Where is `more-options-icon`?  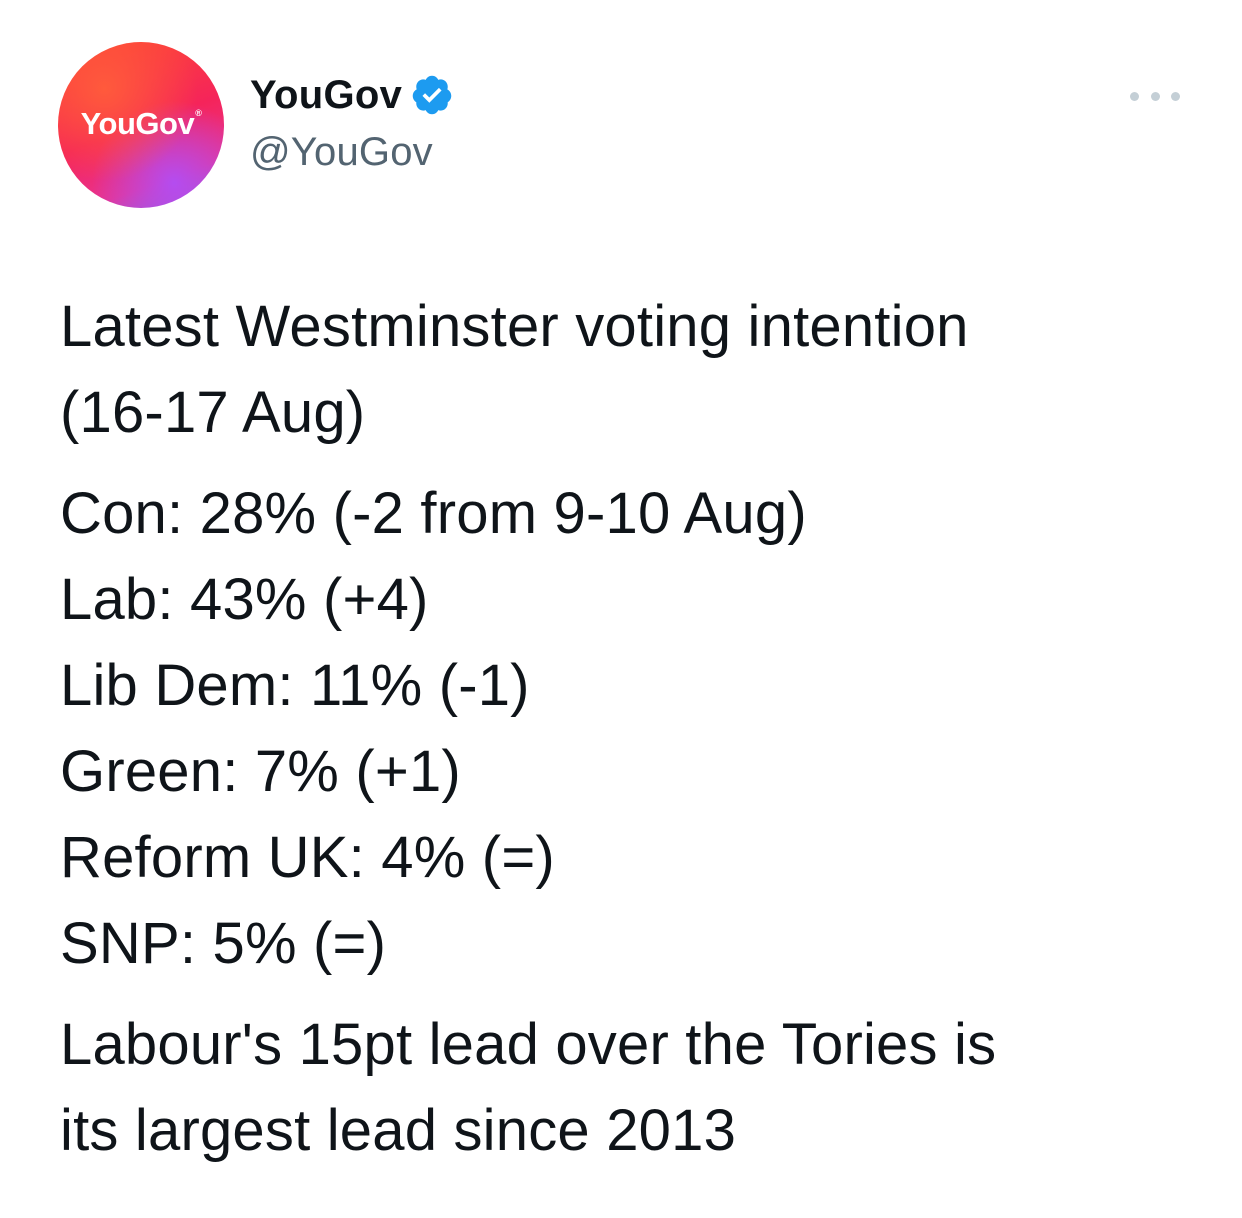 more-options-icon is located at coordinates (1155, 96).